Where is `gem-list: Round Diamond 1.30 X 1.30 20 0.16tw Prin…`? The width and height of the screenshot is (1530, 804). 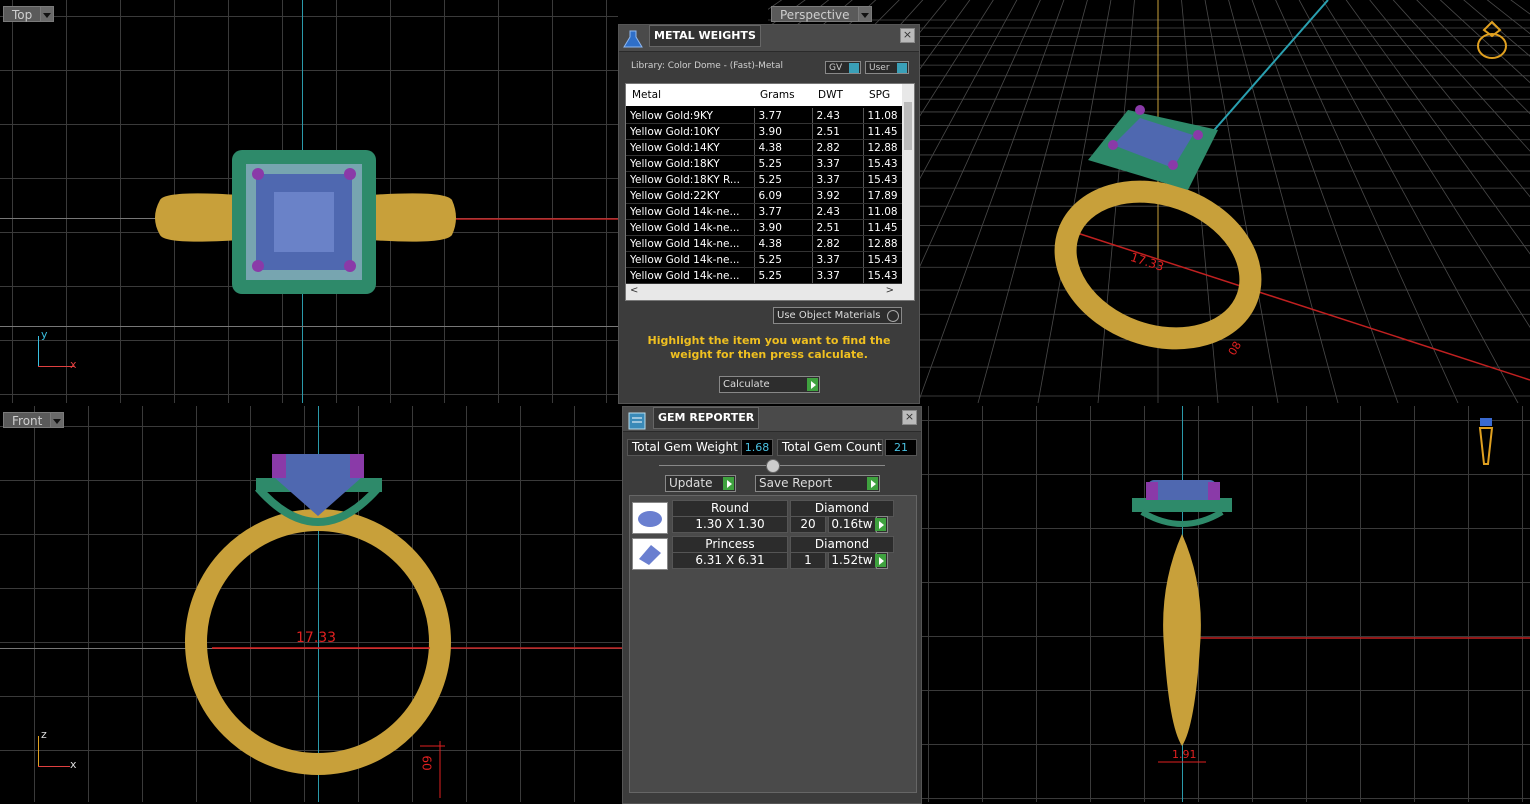 gem-list: Round Diamond 1.30 X 1.30 20 0.16tw Prin… is located at coordinates (773, 644).